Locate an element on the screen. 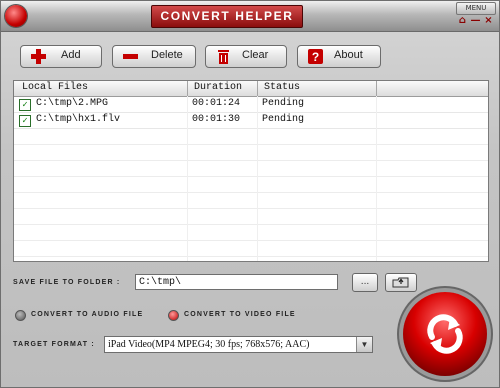 The width and height of the screenshot is (500, 388). convert-button is located at coordinates (445, 334).